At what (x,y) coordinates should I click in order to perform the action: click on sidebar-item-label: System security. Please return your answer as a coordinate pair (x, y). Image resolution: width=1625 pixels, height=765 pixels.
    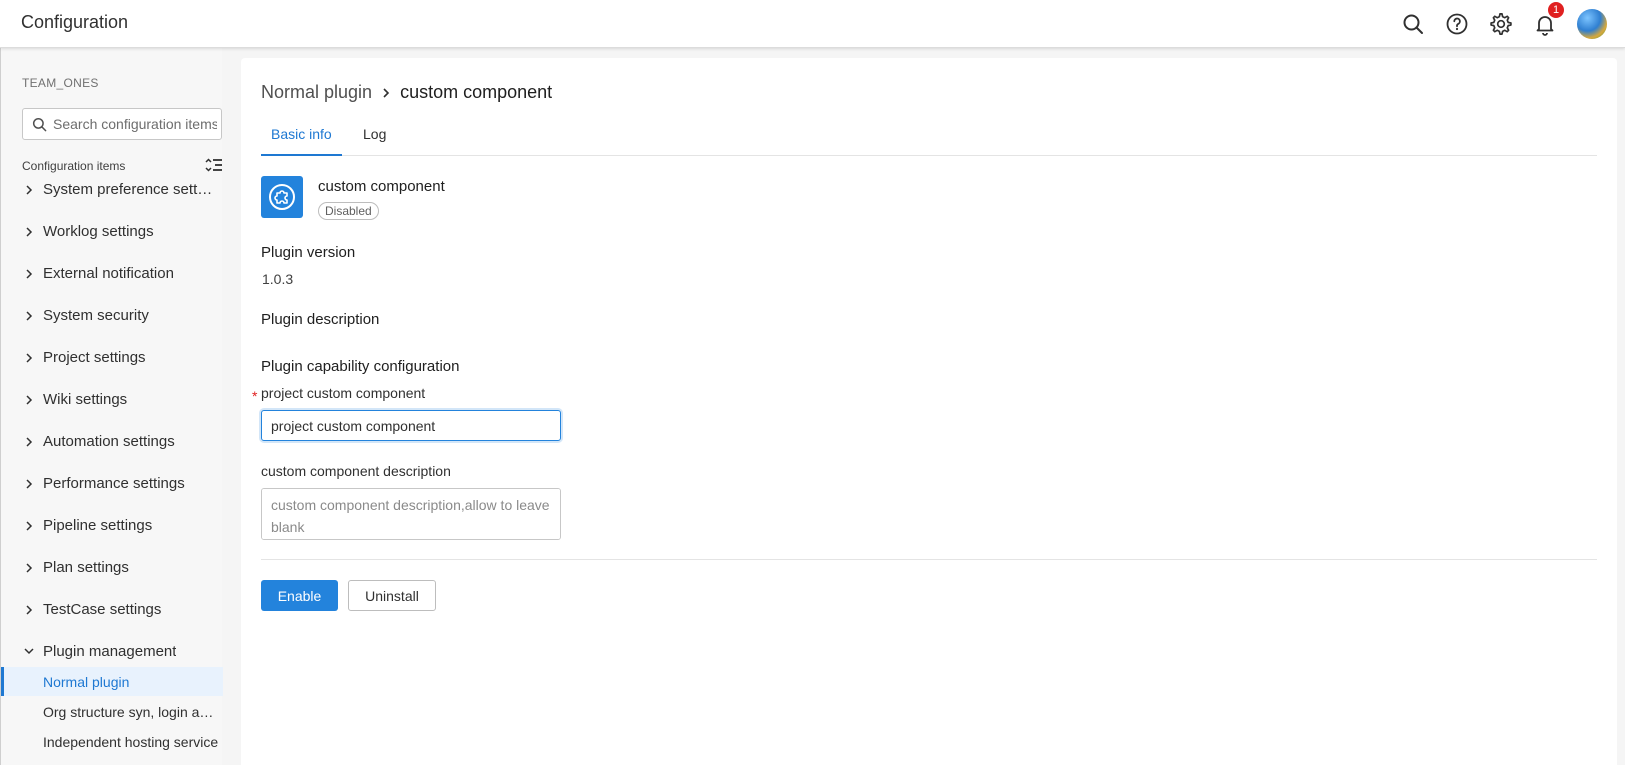
    Looking at the image, I should click on (96, 315).